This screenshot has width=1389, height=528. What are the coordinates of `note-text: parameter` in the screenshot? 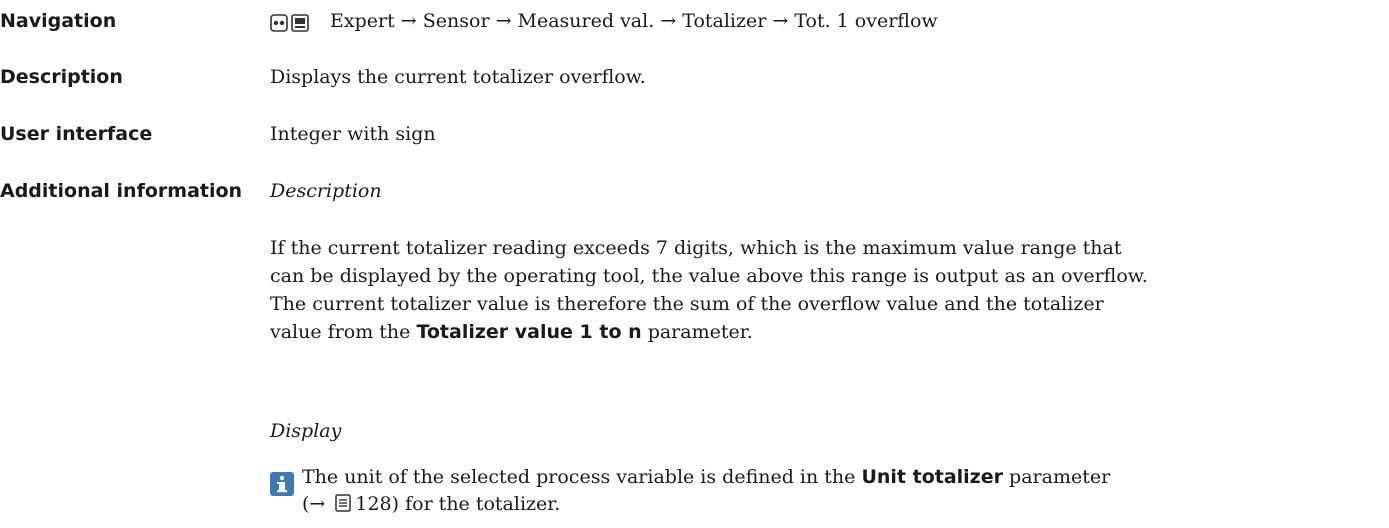 It's located at (1057, 477).